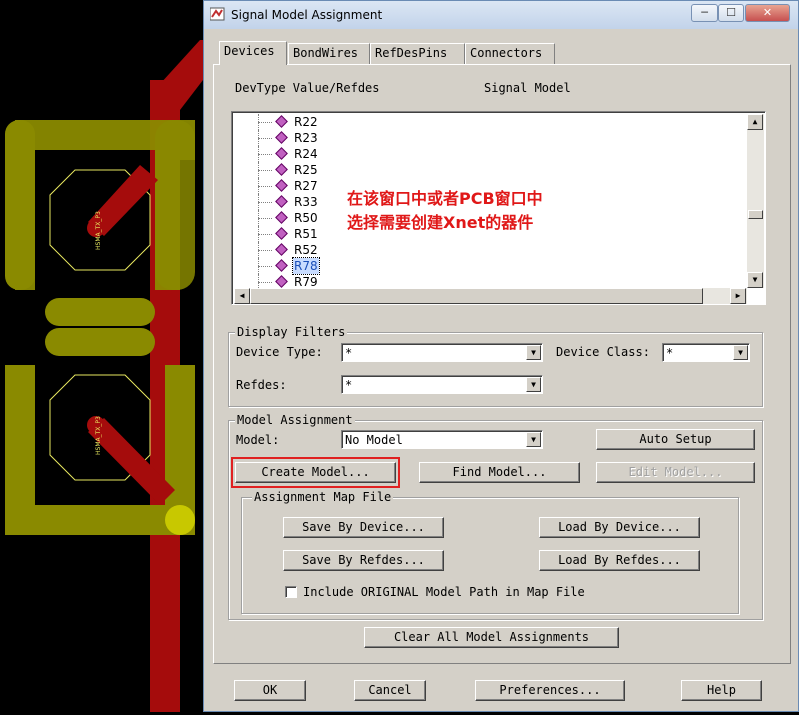 This screenshot has width=799, height=715. What do you see at coordinates (706, 352) in the screenshot?
I see `device-class-combo: * ▼` at bounding box center [706, 352].